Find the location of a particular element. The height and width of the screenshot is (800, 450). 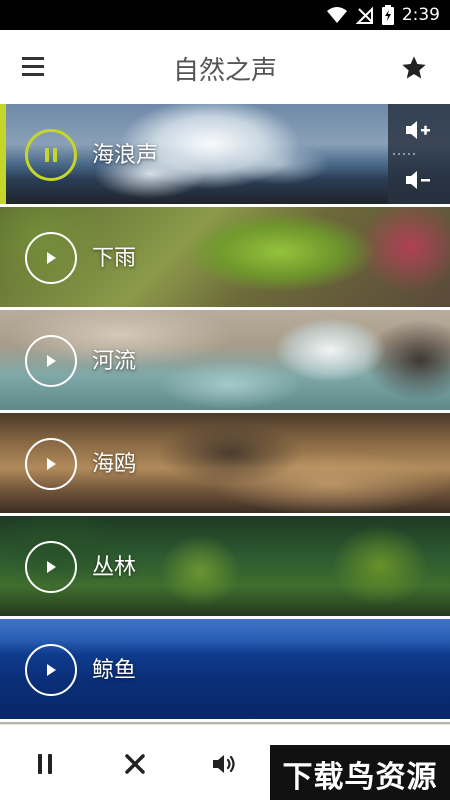

sound-label: 海浪声 is located at coordinates (125, 155).